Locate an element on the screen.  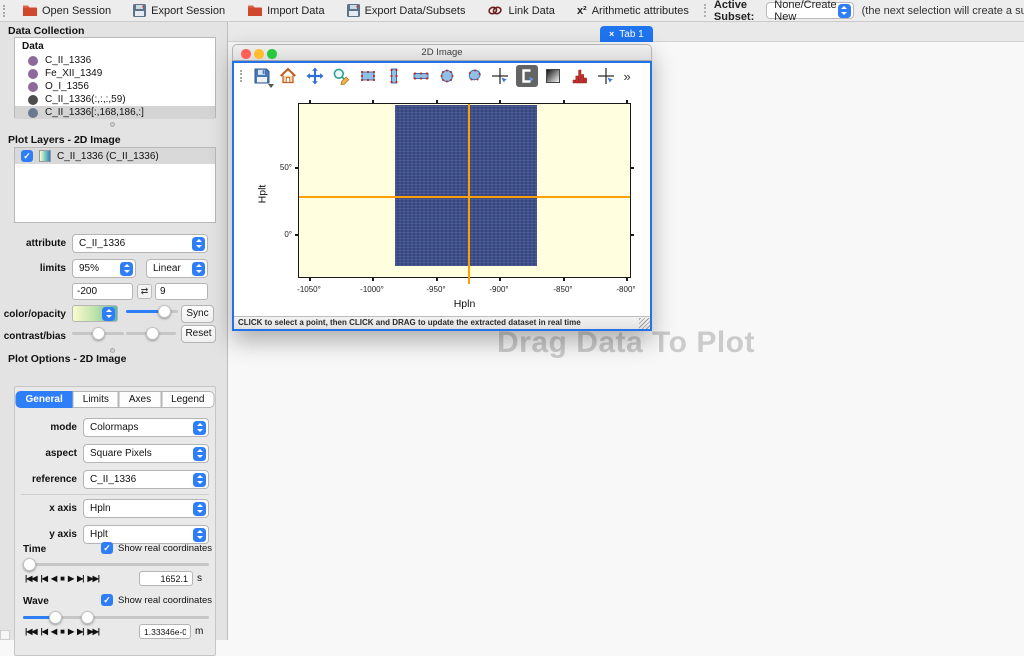
y-tick-label: 50° is located at coordinates (279, 167).